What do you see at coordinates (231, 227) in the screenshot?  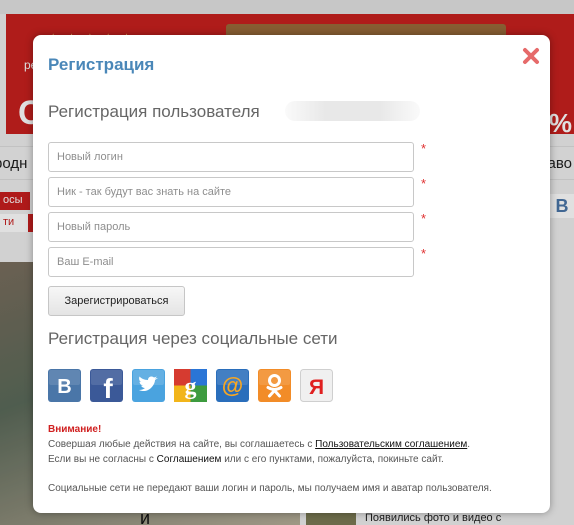 I see `password-input` at bounding box center [231, 227].